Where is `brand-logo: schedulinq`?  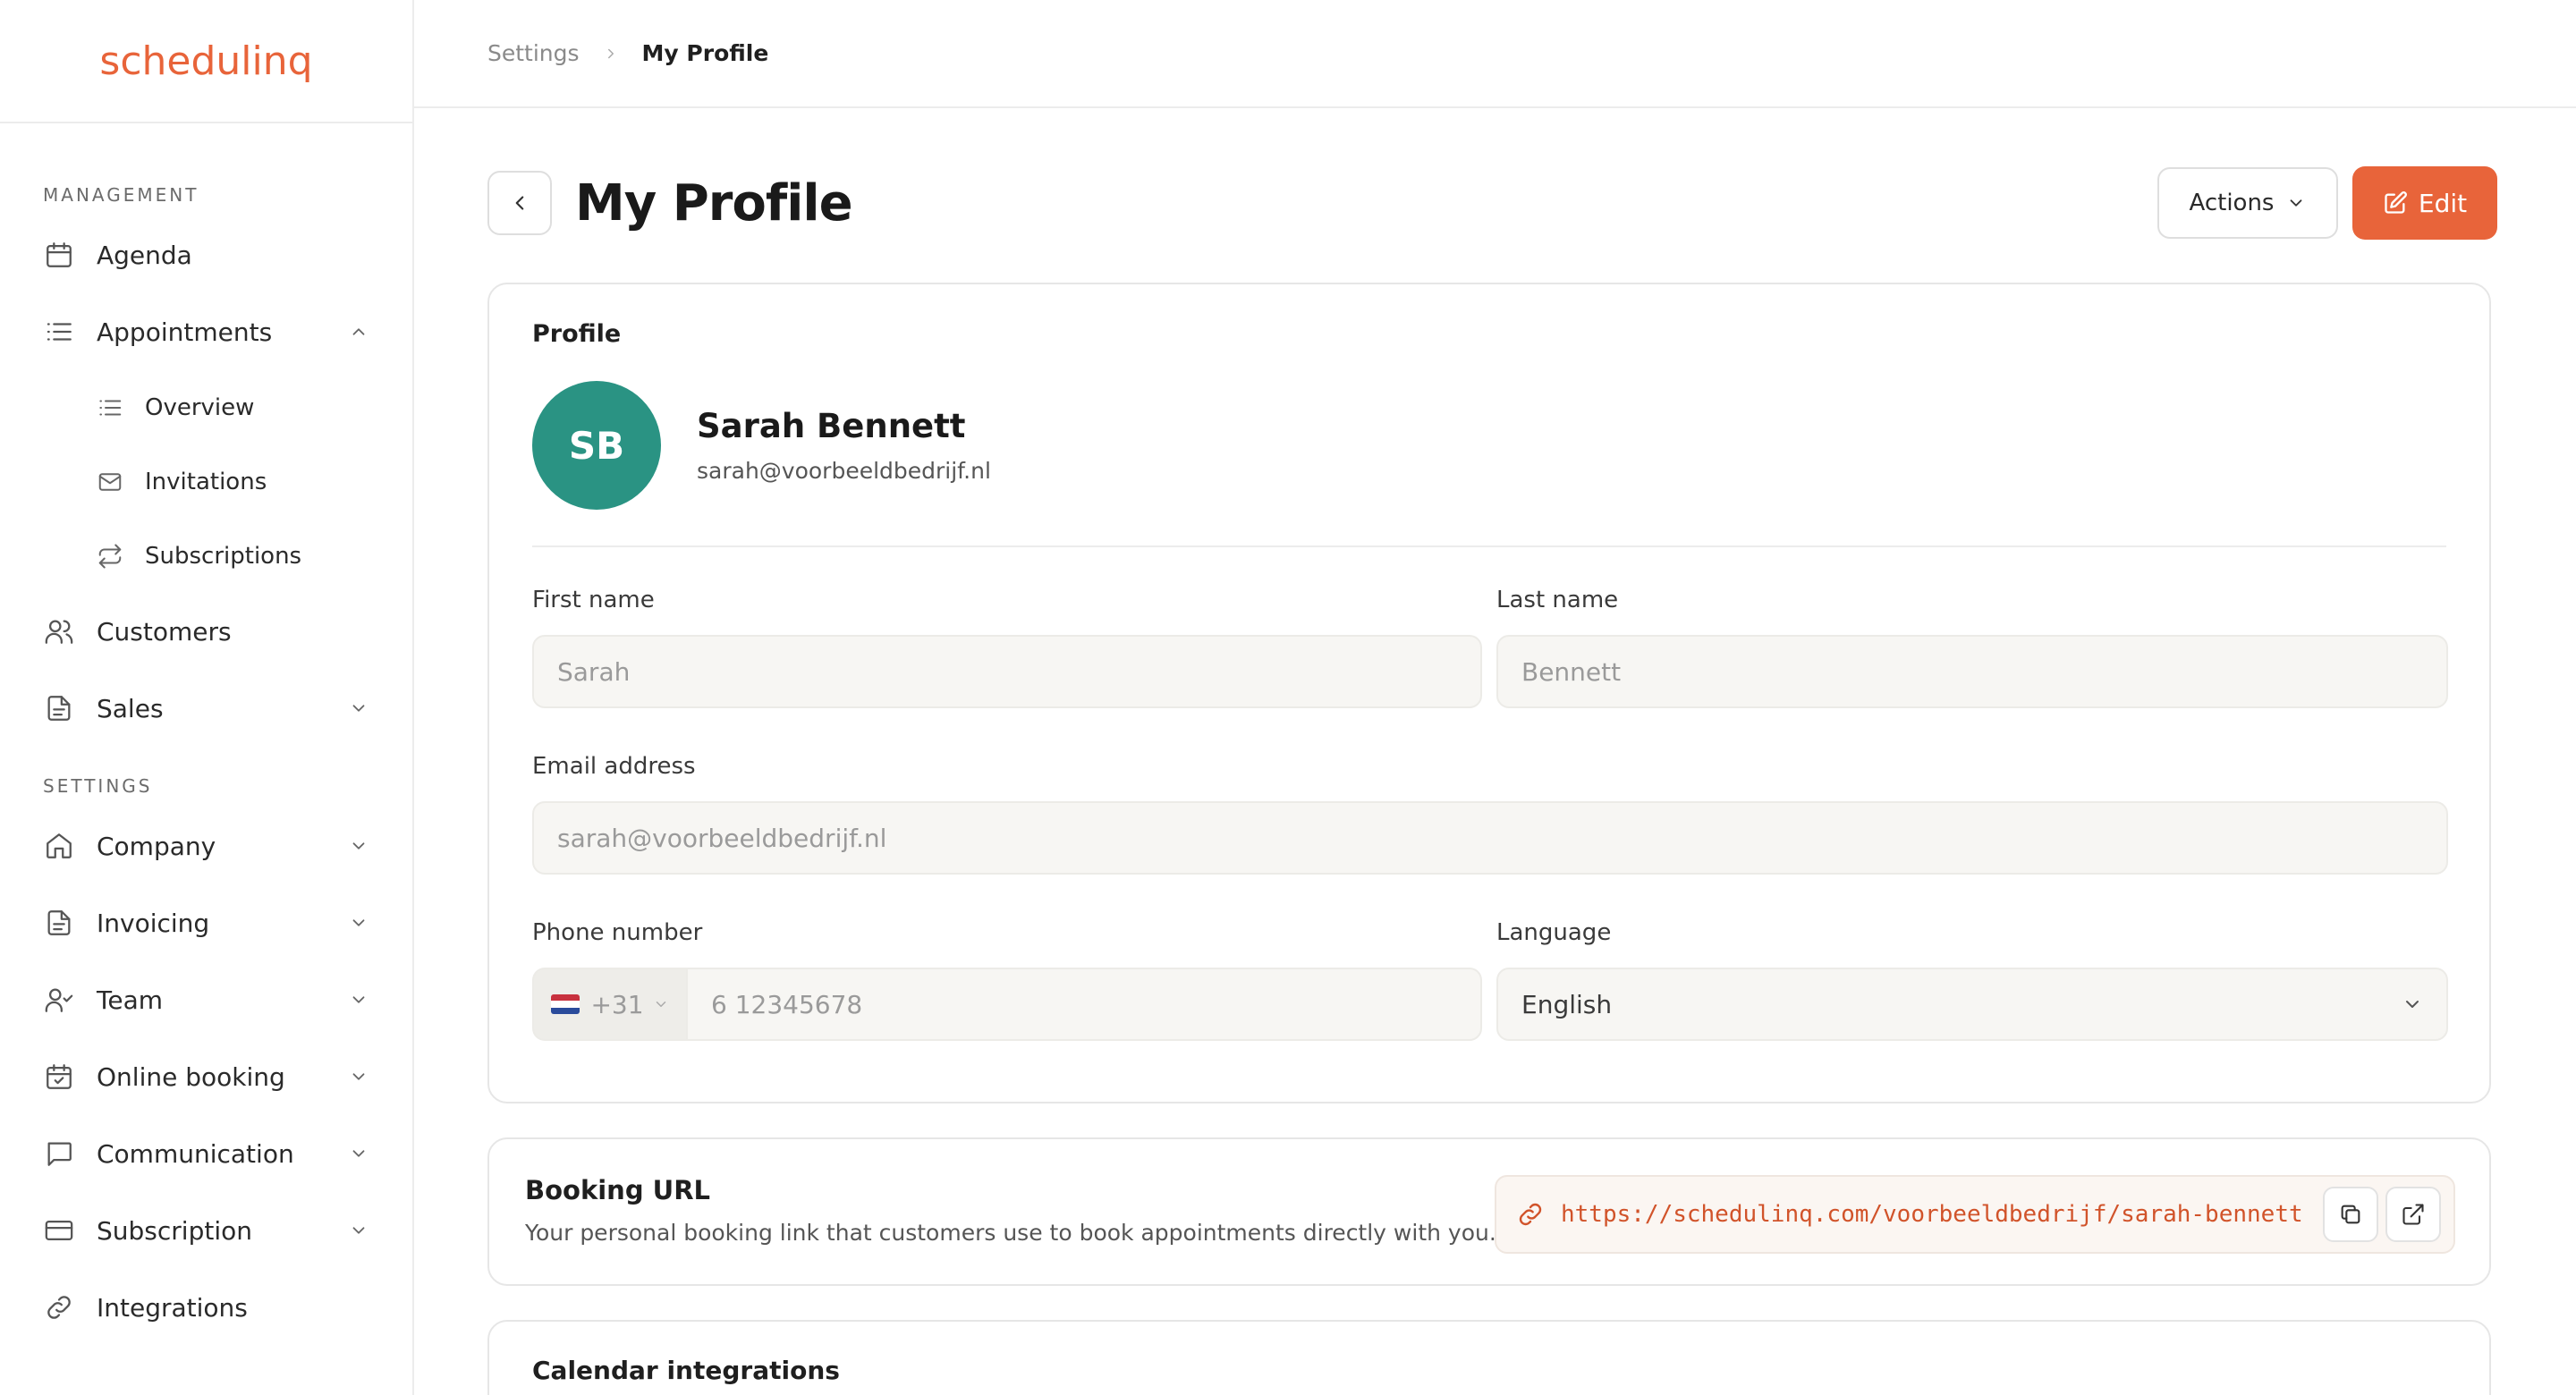
brand-logo: schedulinq is located at coordinates (205, 61).